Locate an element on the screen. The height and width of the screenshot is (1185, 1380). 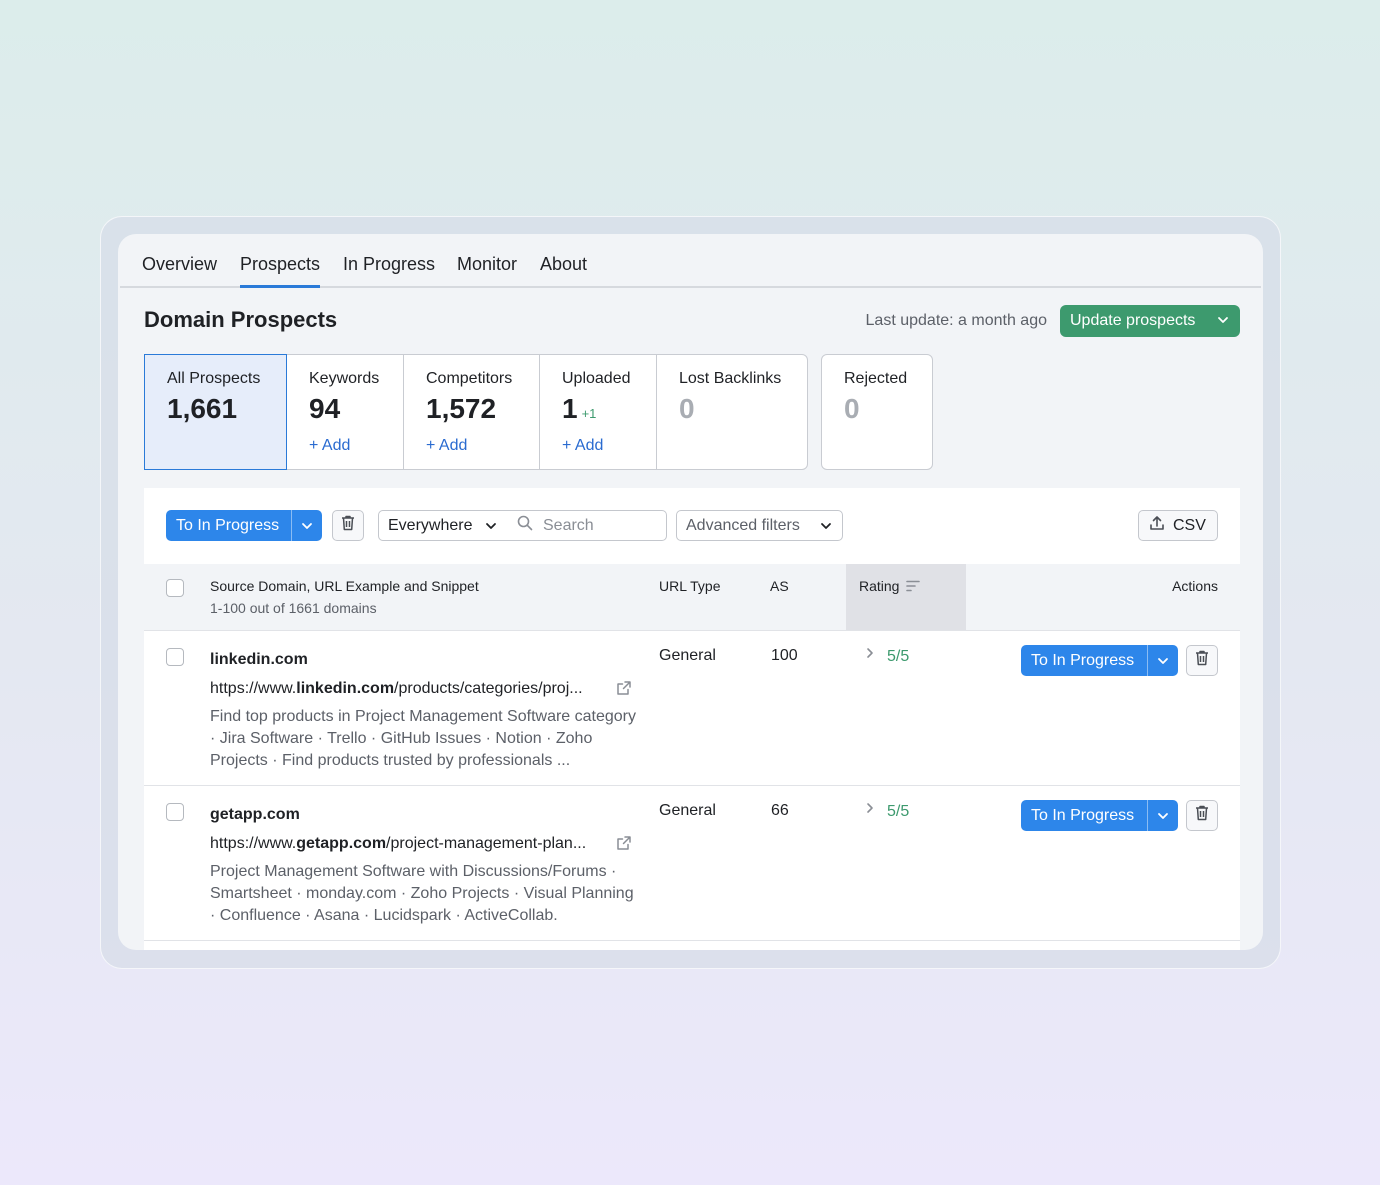
scope-select-value: Everywhere is located at coordinates (430, 525).